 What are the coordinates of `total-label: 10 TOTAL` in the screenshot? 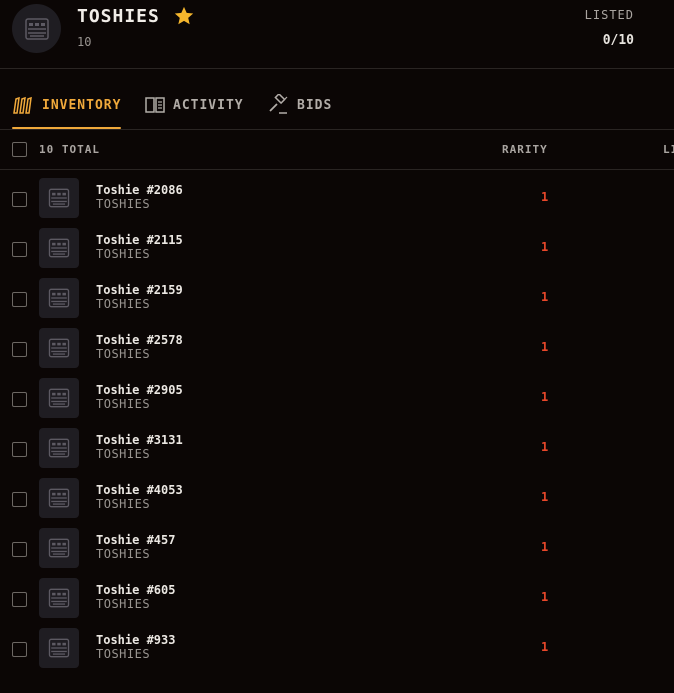 It's located at (69, 149).